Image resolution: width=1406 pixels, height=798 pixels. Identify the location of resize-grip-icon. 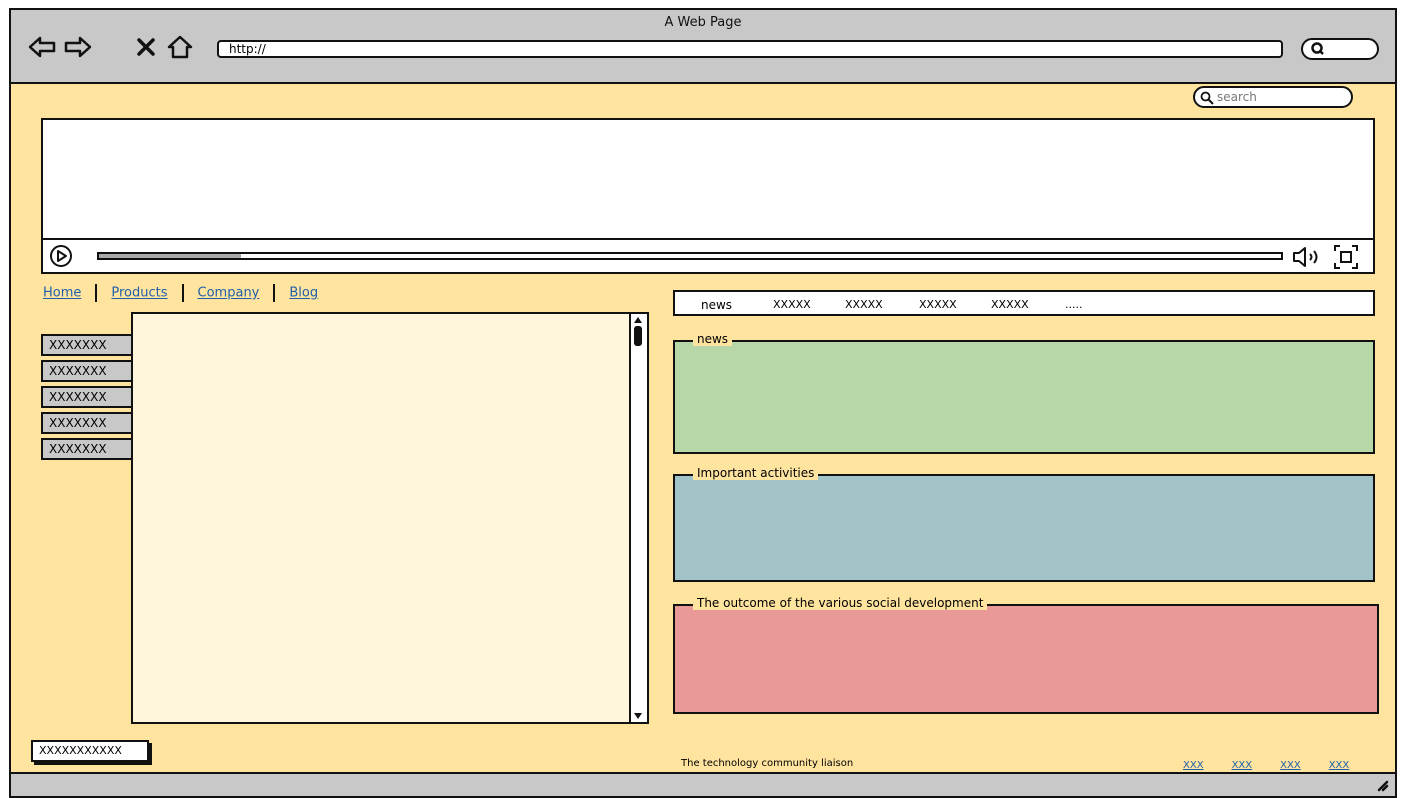
(1381, 784).